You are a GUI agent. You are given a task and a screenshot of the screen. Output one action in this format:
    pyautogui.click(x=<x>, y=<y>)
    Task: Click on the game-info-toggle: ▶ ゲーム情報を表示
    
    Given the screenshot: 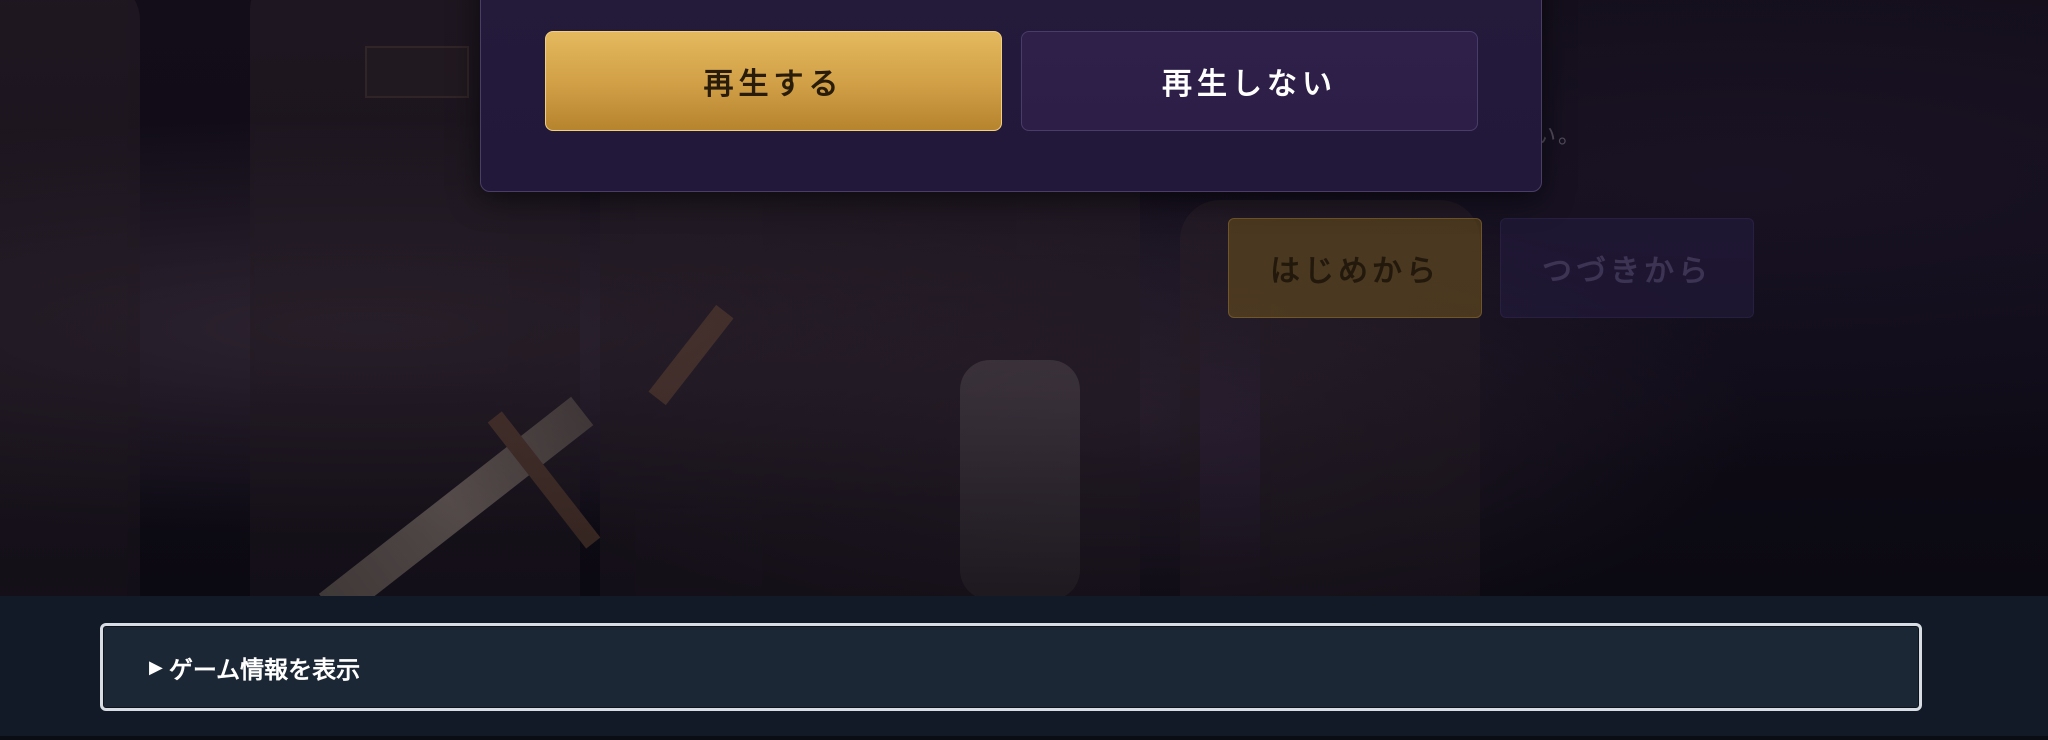 What is the action you would take?
    pyautogui.click(x=1011, y=667)
    